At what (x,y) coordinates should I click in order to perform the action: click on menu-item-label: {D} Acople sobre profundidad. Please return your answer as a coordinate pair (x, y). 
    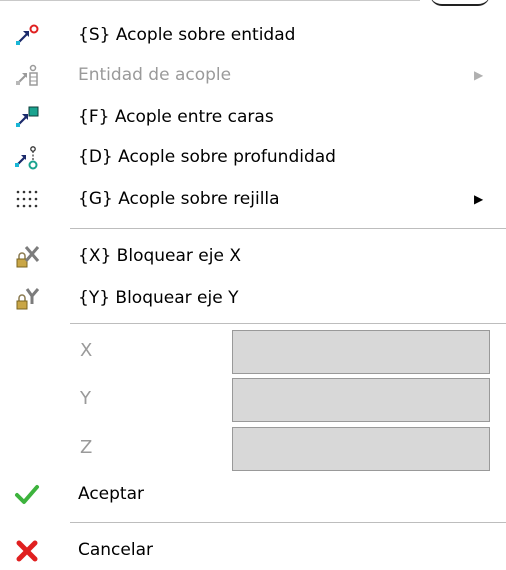
    Looking at the image, I should click on (207, 157).